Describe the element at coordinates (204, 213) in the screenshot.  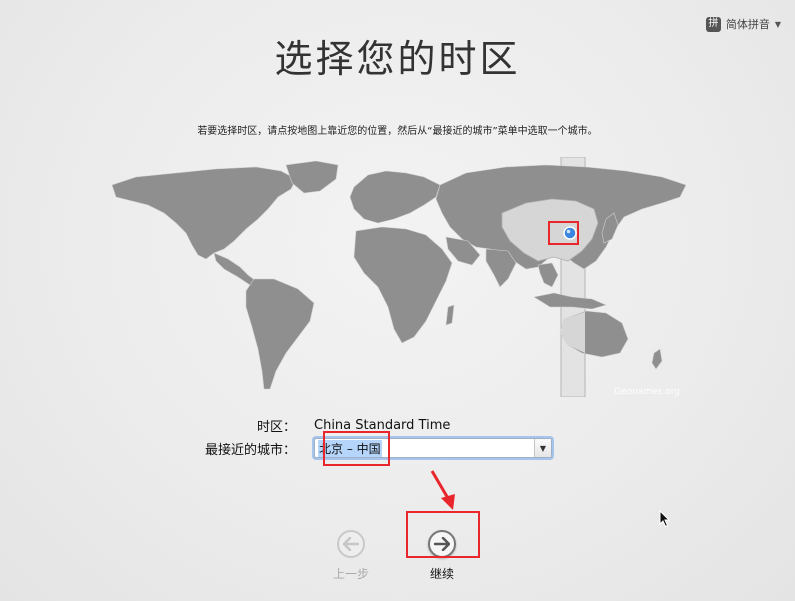
I see `north-america-shape` at that location.